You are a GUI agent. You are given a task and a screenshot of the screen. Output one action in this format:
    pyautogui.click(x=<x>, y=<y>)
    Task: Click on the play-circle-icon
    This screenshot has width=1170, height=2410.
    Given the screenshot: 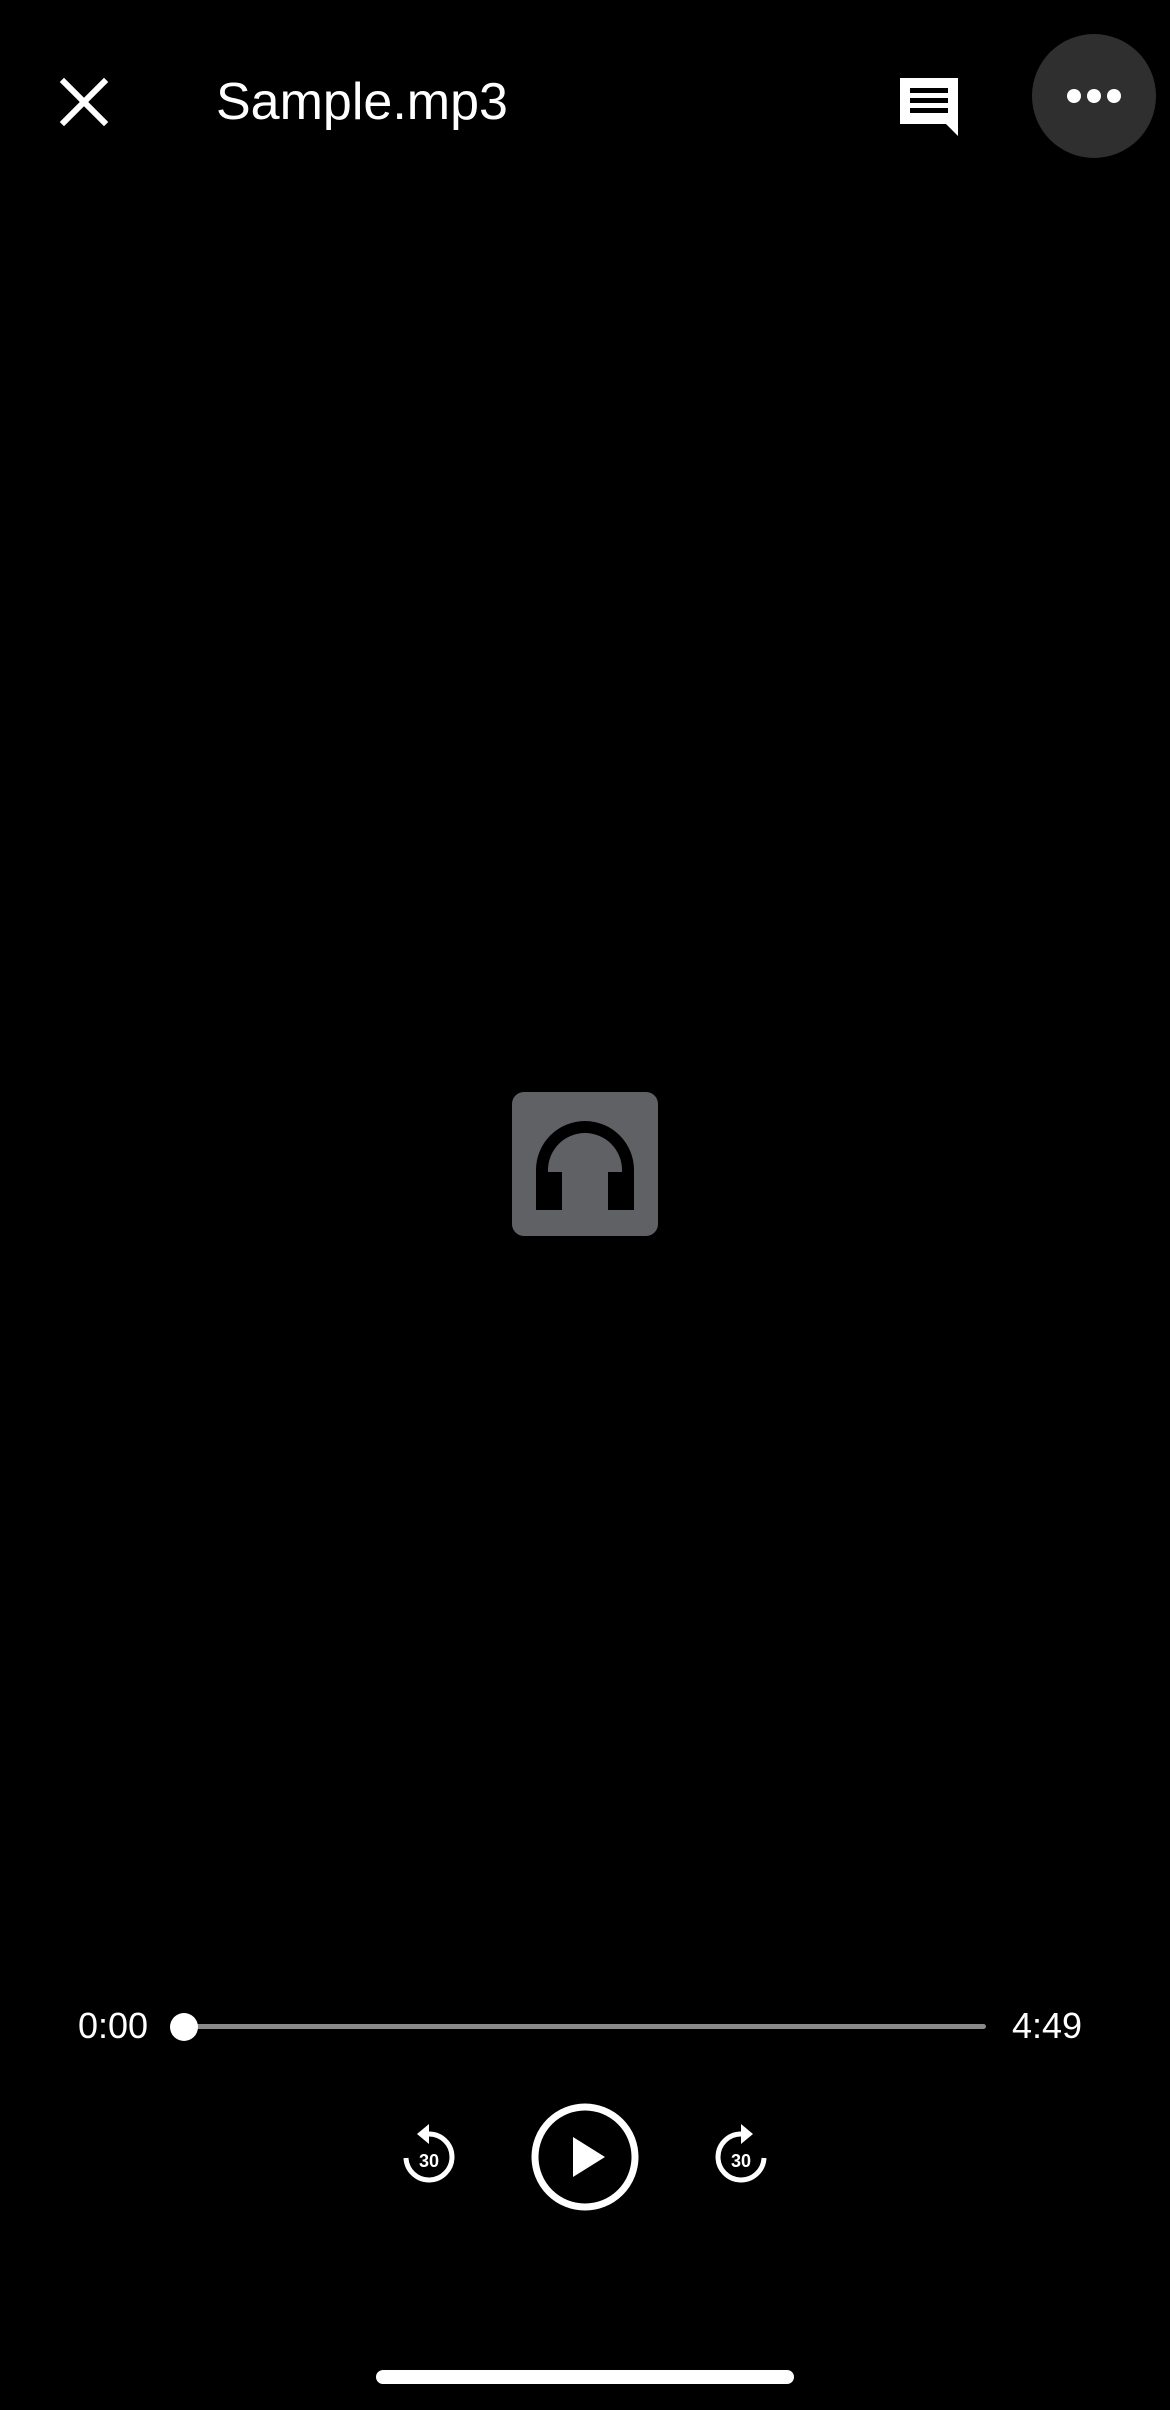 What is the action you would take?
    pyautogui.click(x=585, y=2157)
    